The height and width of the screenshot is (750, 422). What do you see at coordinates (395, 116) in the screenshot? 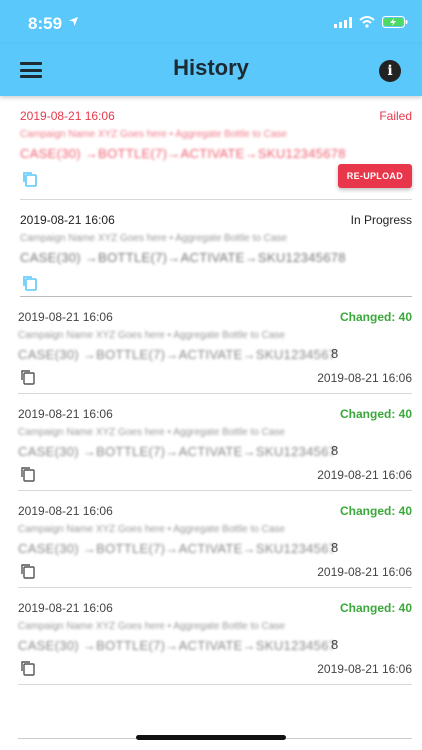
I see `status-badge: Failed` at bounding box center [395, 116].